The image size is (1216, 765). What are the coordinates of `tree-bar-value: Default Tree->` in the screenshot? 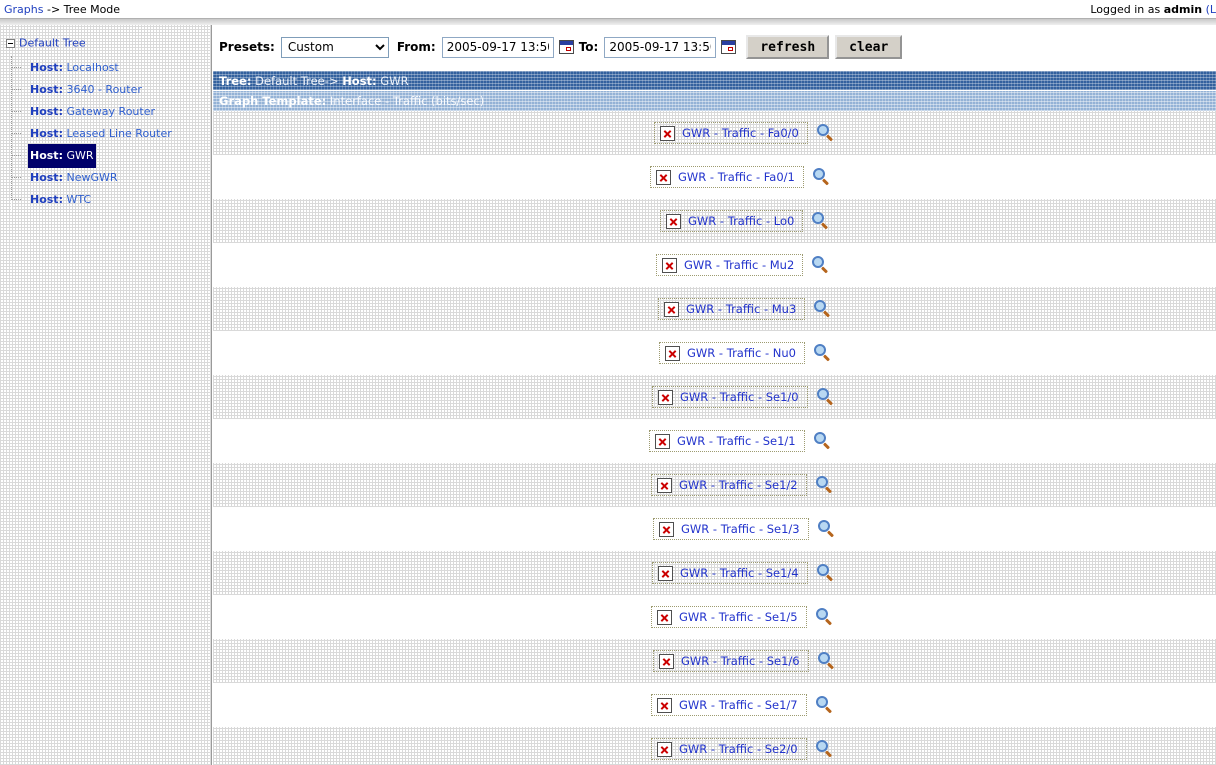 It's located at (297, 81).